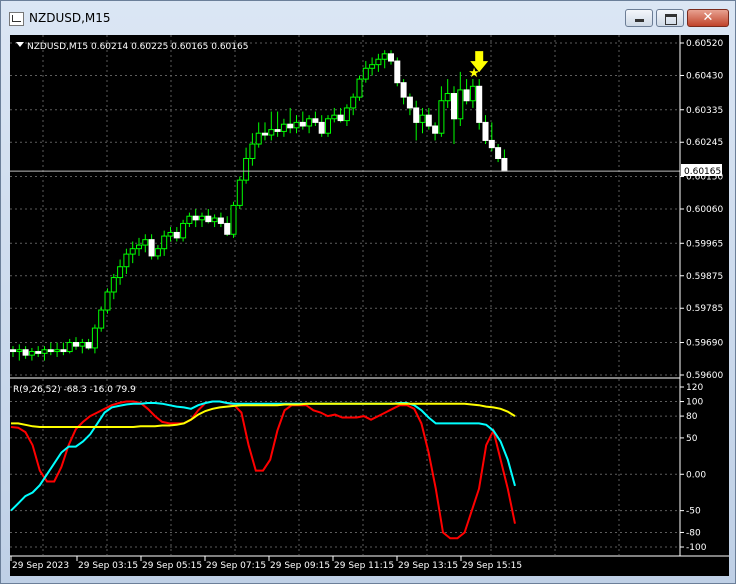 The width and height of the screenshot is (736, 584). What do you see at coordinates (74, 390) in the screenshot?
I see `indicator-info: R(9,26,52) -68.3 -16.0 79.9` at bounding box center [74, 390].